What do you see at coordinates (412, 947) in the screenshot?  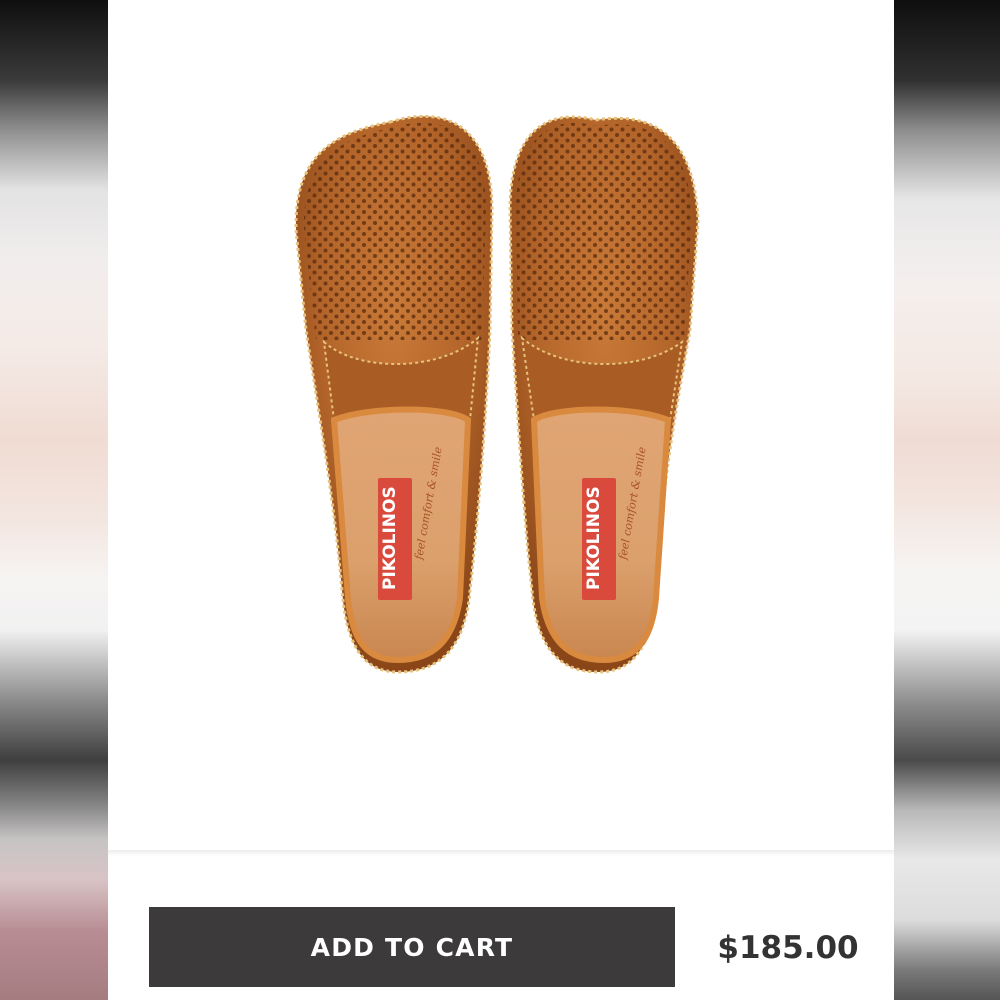 I see `add-to-cart-button: ADD TO CART` at bounding box center [412, 947].